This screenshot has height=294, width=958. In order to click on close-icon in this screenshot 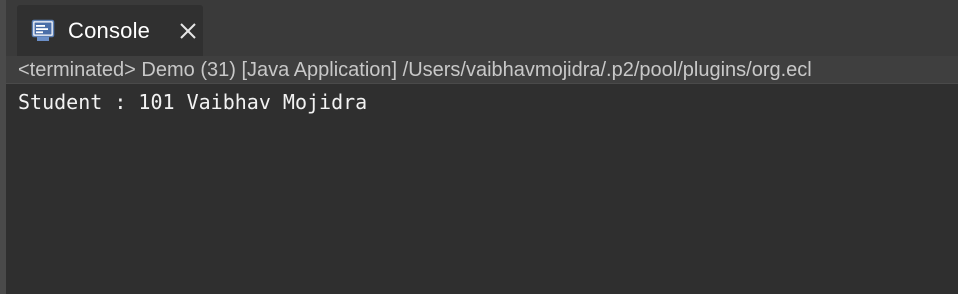, I will do `click(188, 31)`.